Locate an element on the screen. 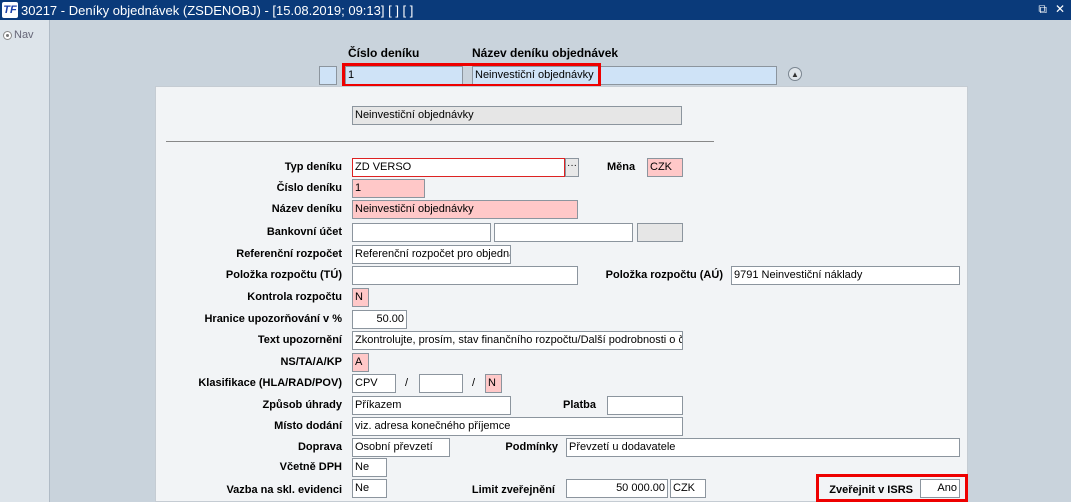  label-text-upozorneni: Text upozornění is located at coordinates (299, 340).